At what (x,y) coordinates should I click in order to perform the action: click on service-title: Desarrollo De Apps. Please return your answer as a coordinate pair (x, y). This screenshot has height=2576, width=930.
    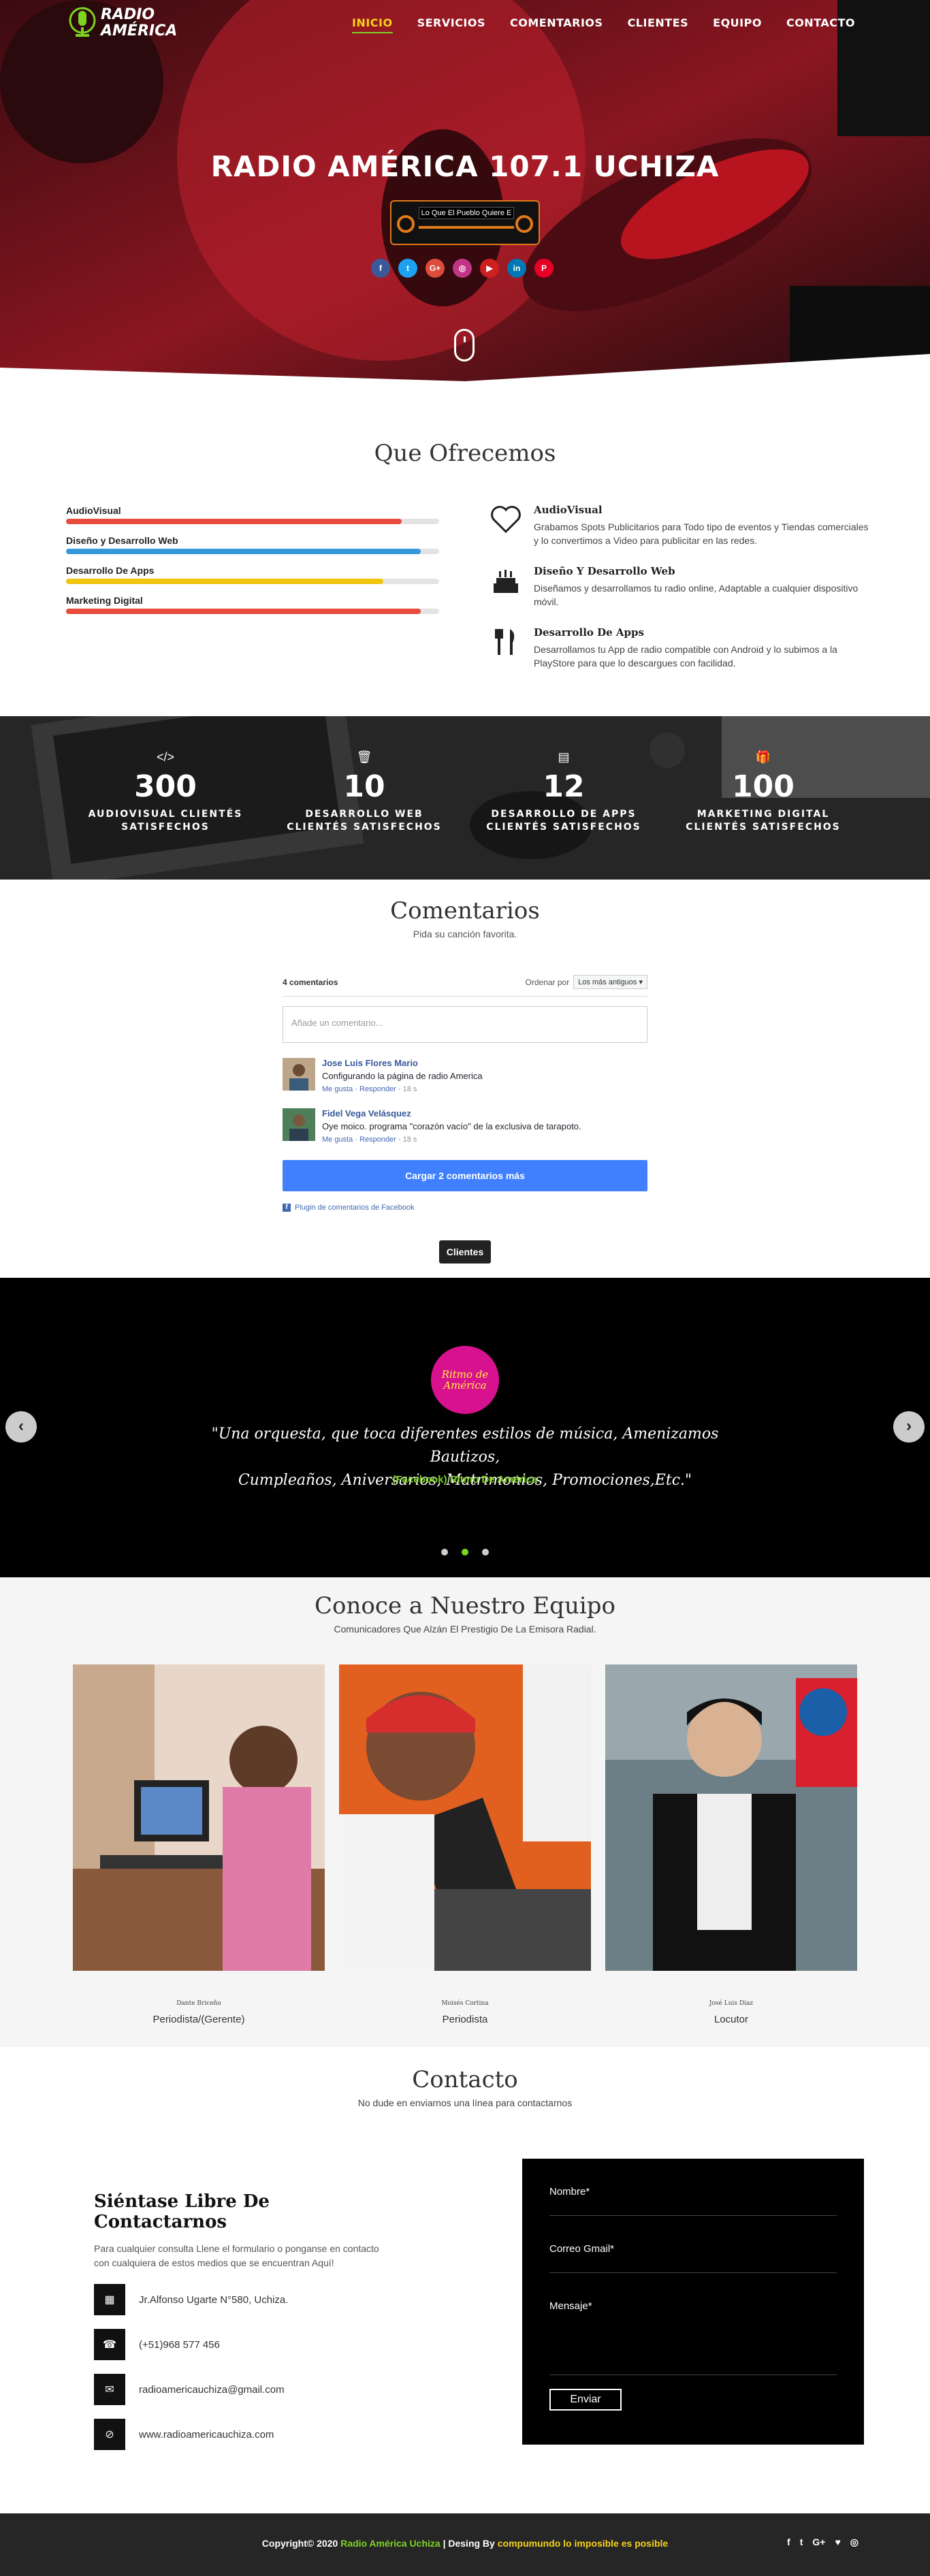
    Looking at the image, I should click on (589, 633).